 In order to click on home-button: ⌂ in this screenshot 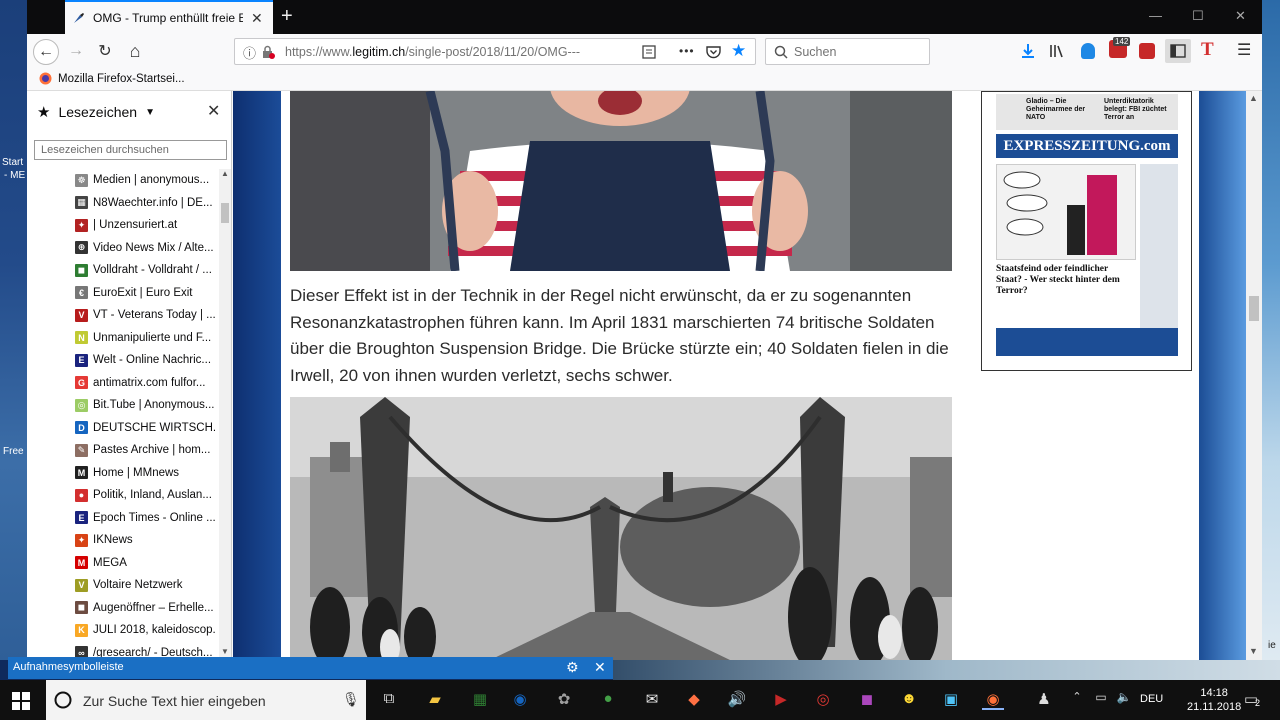, I will do `click(135, 51)`.